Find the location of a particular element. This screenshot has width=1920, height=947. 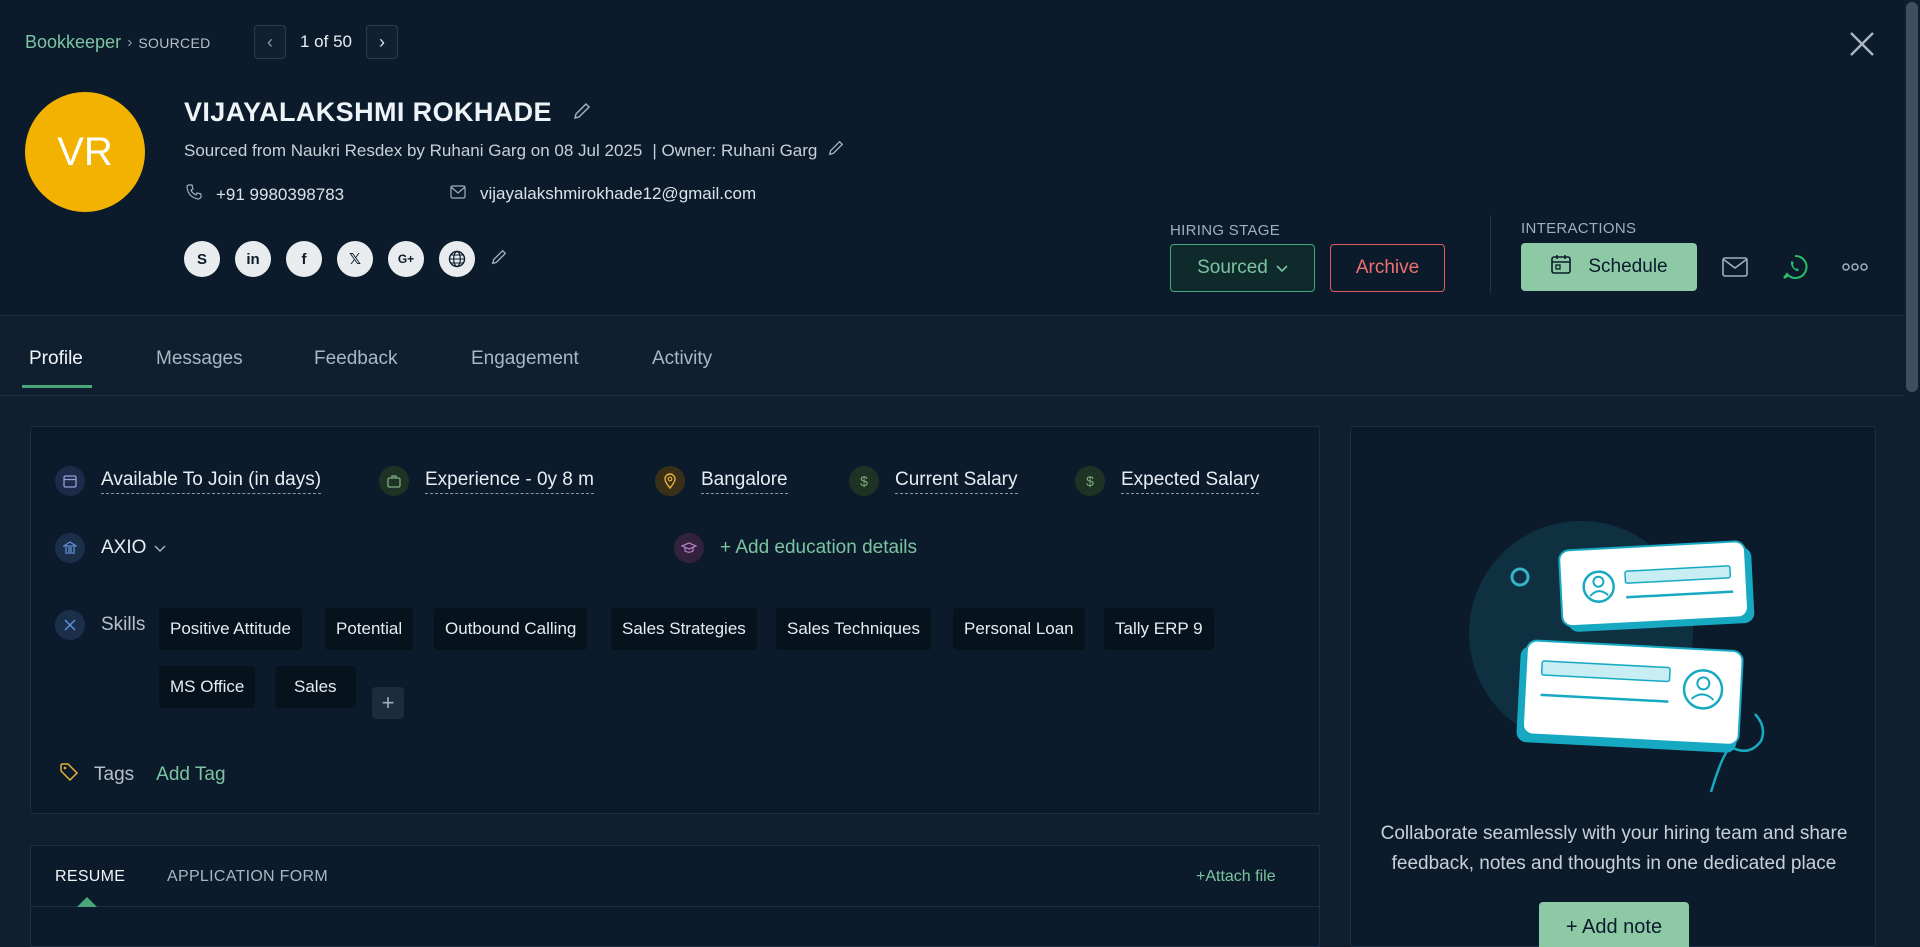

email-address: vijayalakshmirokhade12@gmail.com is located at coordinates (618, 194).